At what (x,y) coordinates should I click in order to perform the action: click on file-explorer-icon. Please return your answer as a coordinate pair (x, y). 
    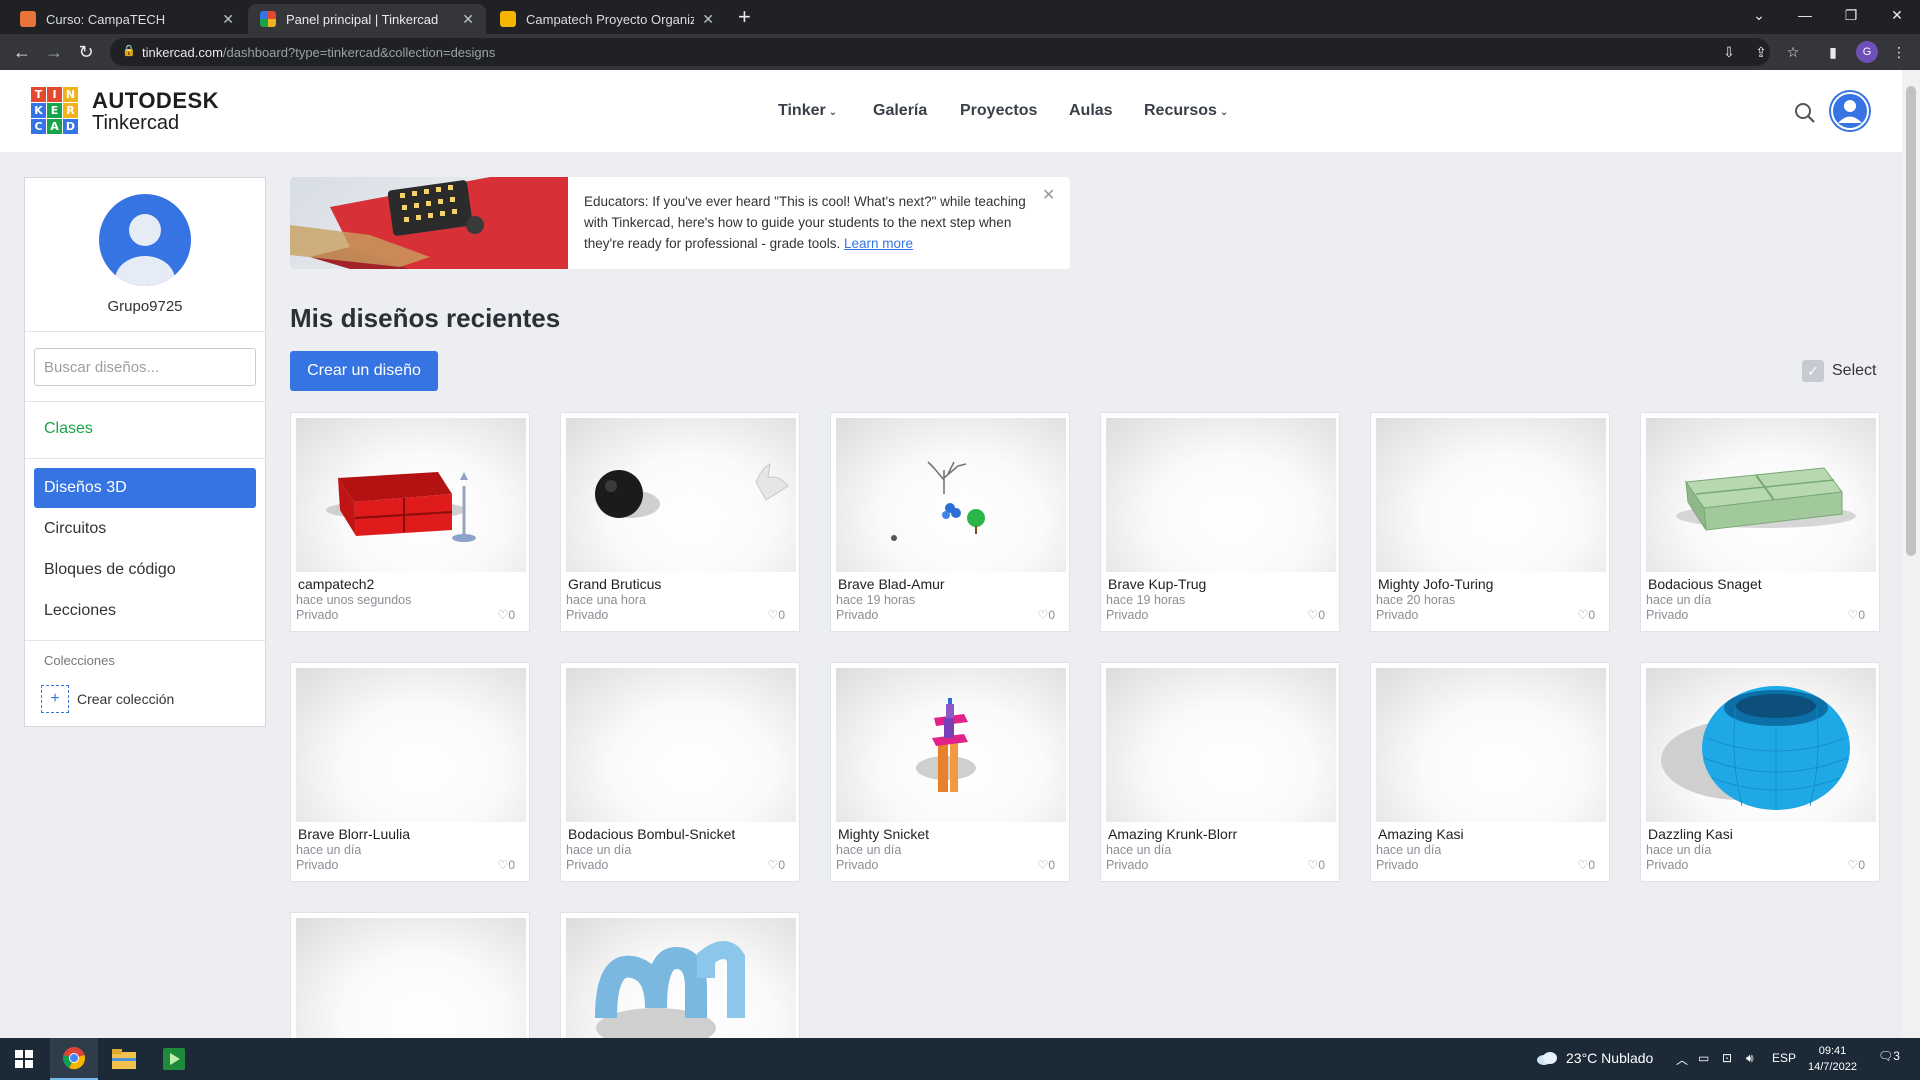
    Looking at the image, I should click on (124, 1059).